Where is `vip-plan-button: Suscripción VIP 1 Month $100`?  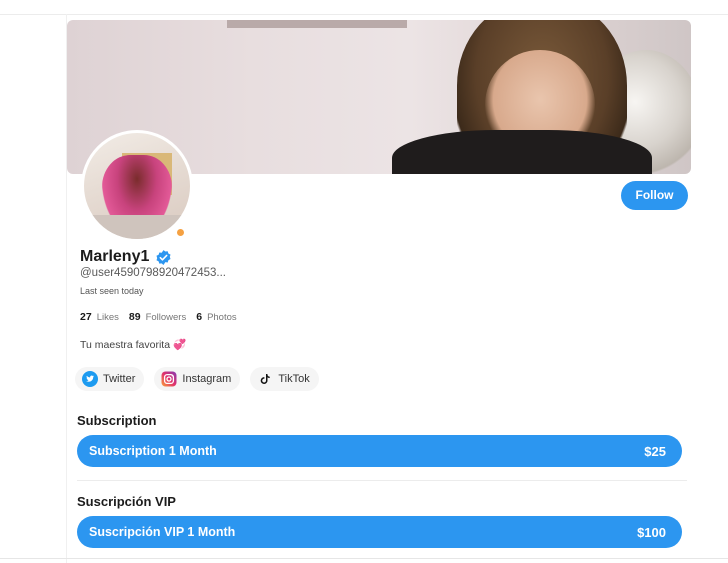
vip-plan-button: Suscripción VIP 1 Month $100 is located at coordinates (379, 532).